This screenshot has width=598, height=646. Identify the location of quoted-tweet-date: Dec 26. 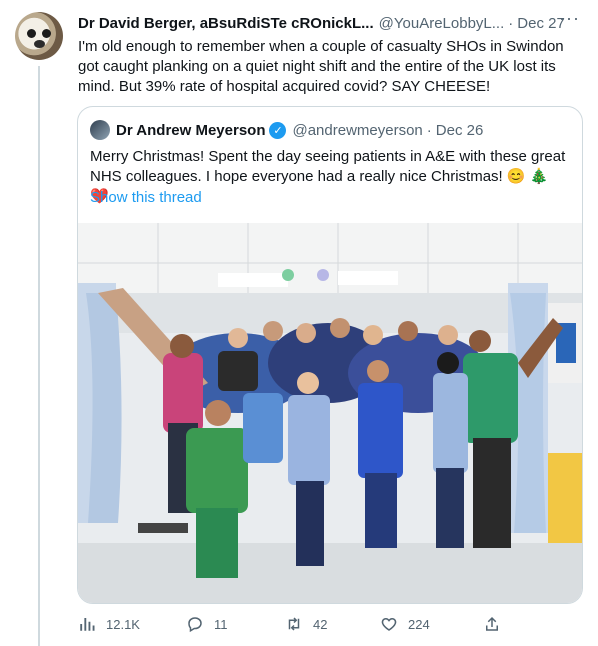
(459, 130).